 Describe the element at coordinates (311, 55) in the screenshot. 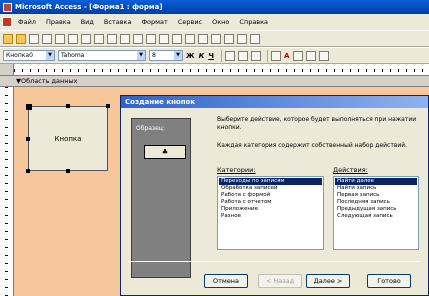

I see `line-width-icon` at that location.